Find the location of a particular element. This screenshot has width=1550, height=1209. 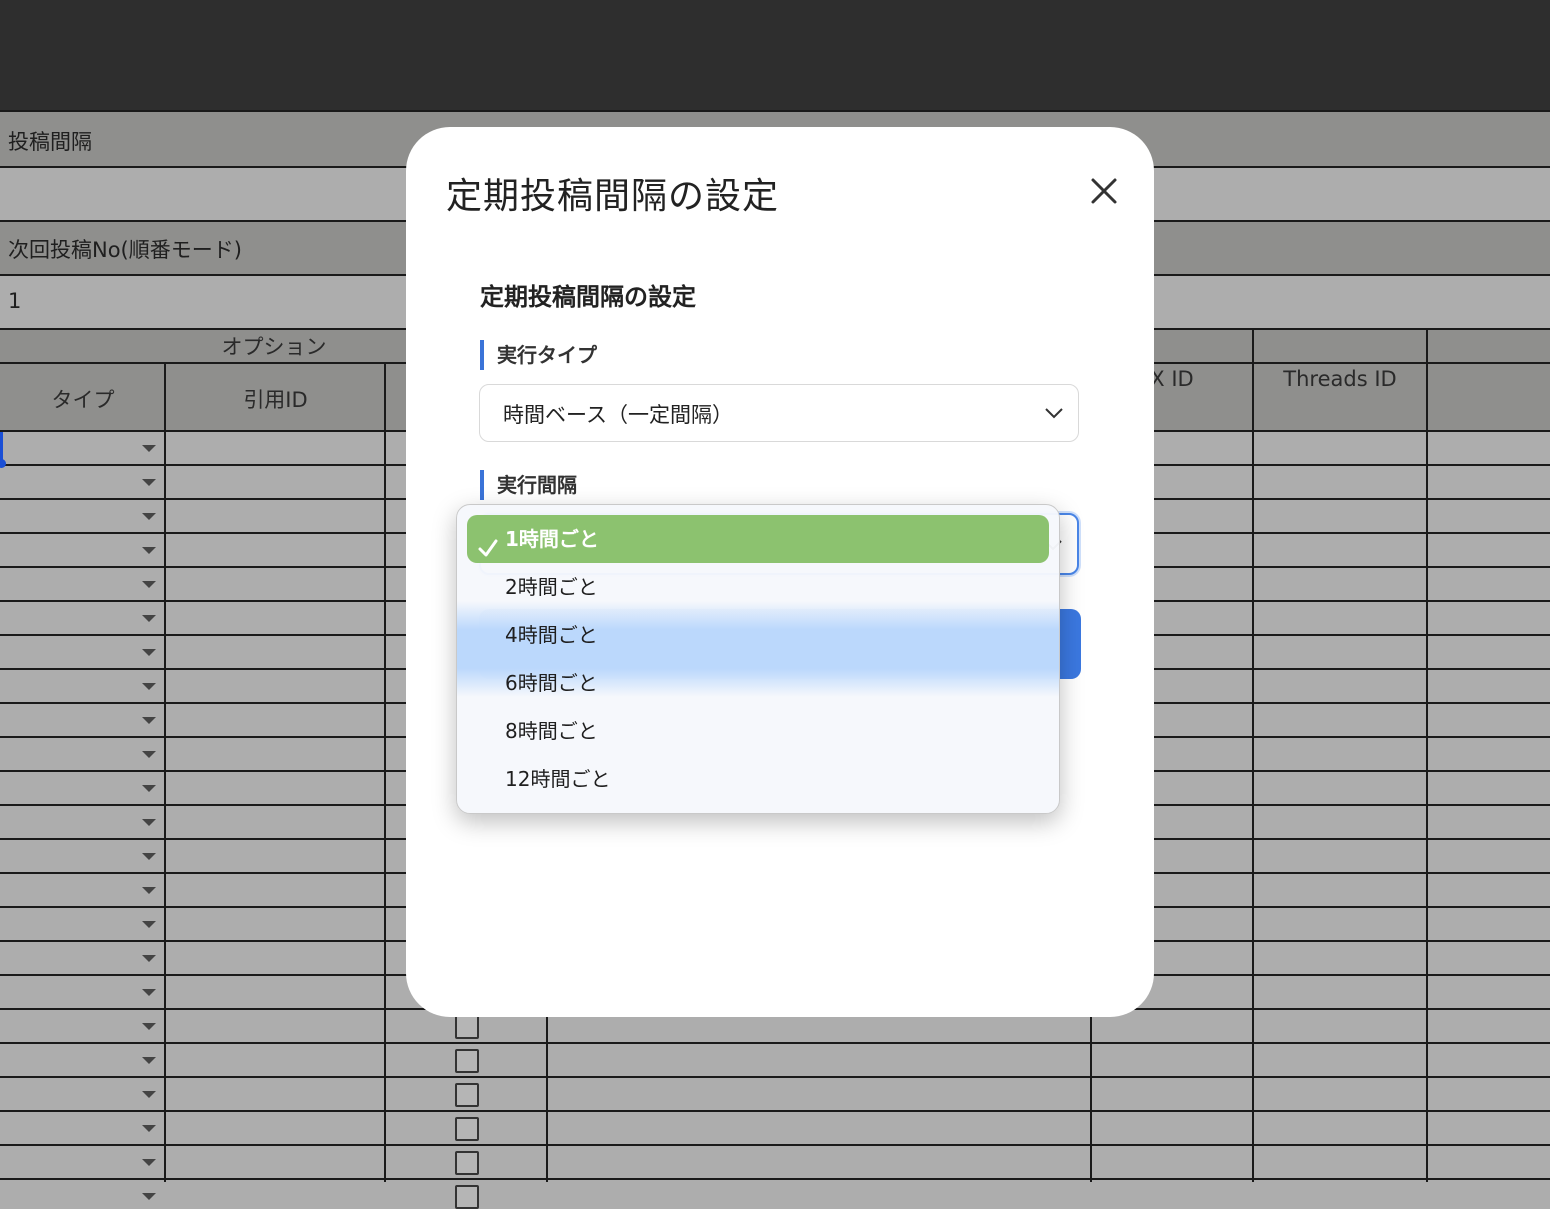

interval-option: 12時間ごと is located at coordinates (758, 779).